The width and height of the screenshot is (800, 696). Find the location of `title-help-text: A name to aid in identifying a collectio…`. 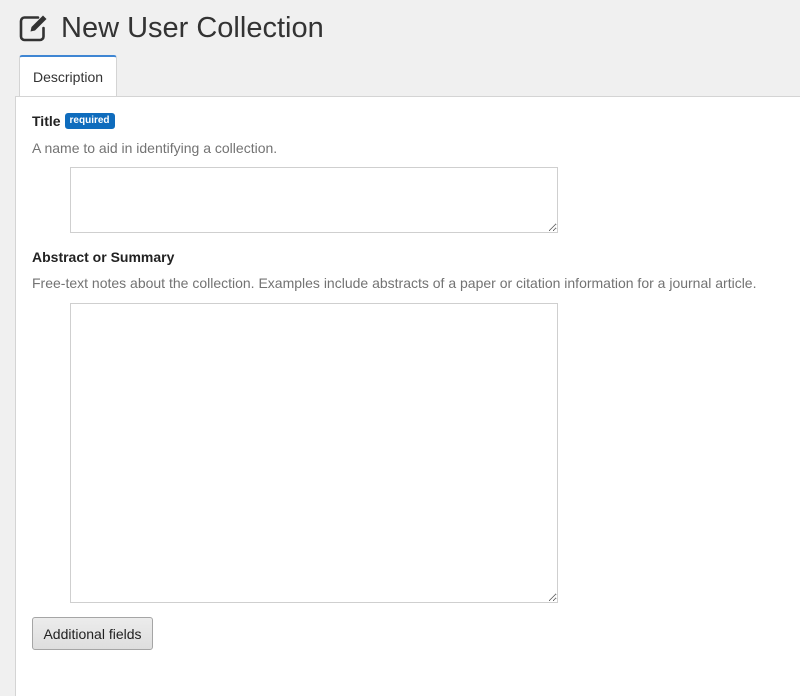

title-help-text: A name to aid in identifying a collectio… is located at coordinates (155, 148).